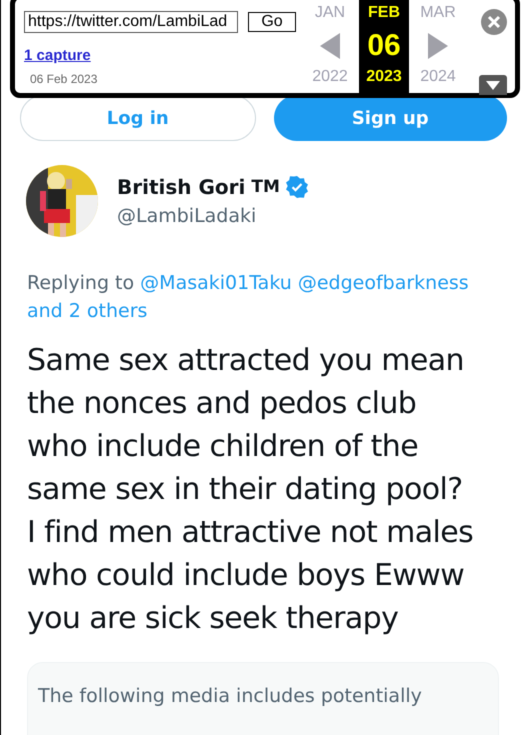 Image resolution: width=526 pixels, height=735 pixels. Describe the element at coordinates (131, 22) in the screenshot. I see `url-field: https://twitter.com/LambiLad` at that location.